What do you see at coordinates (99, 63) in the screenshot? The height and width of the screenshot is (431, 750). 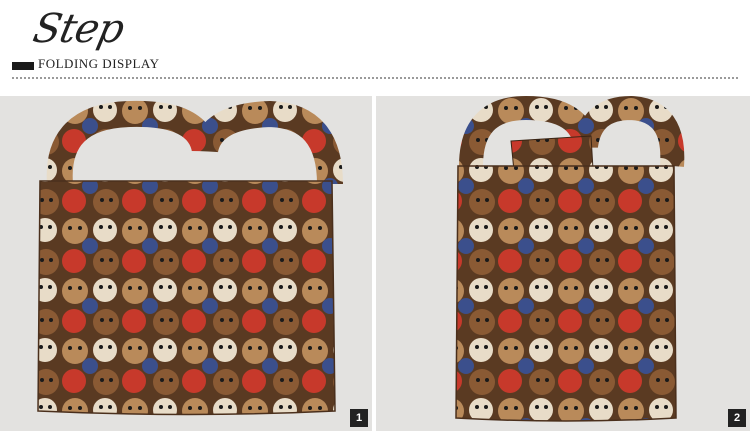 I see `section-subtitle: FOLDING DISPLAY` at bounding box center [99, 63].